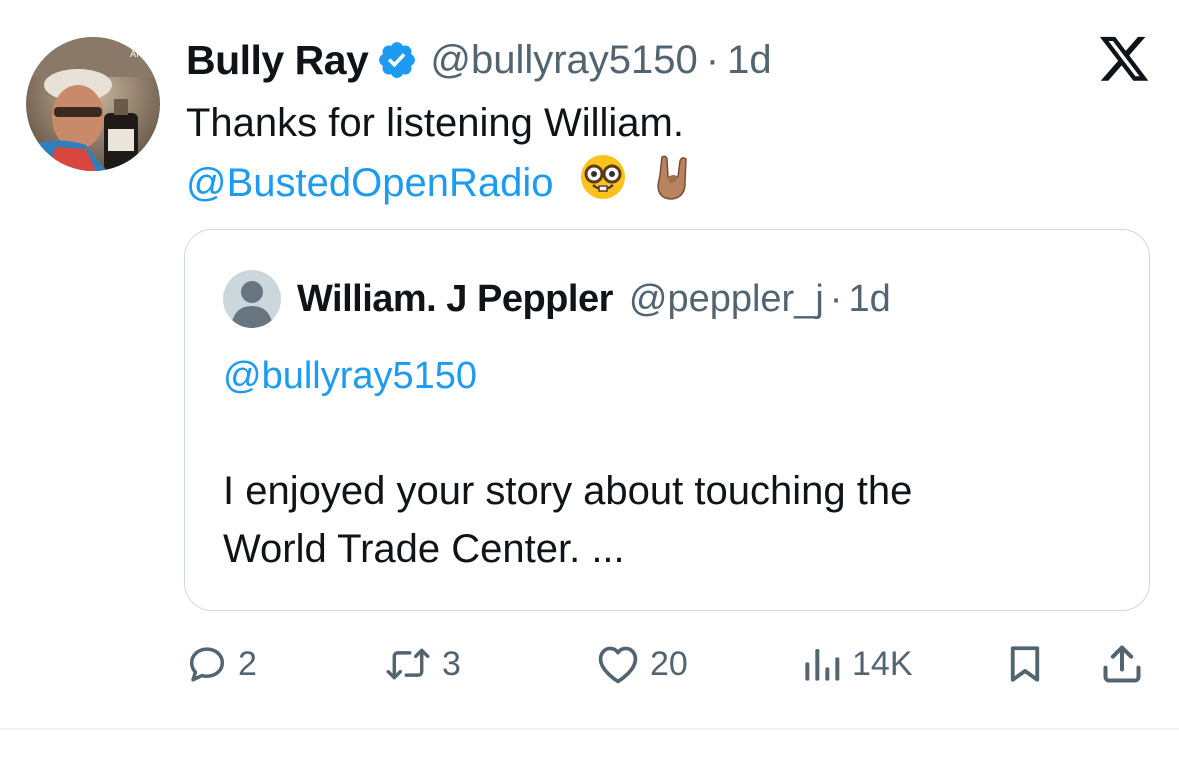 Image resolution: width=1179 pixels, height=761 pixels. I want to click on views-count: 14K, so click(882, 663).